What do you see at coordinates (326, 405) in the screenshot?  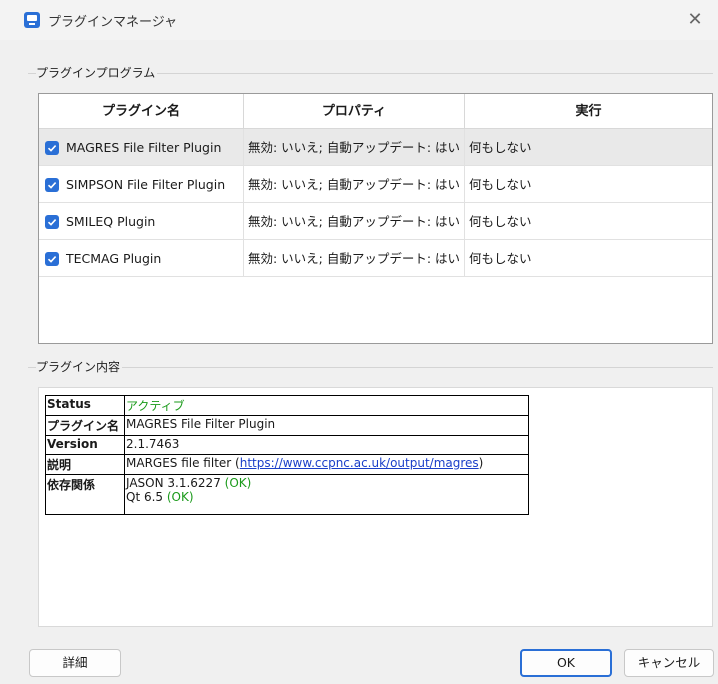 I see `status-value: アクティブ` at bounding box center [326, 405].